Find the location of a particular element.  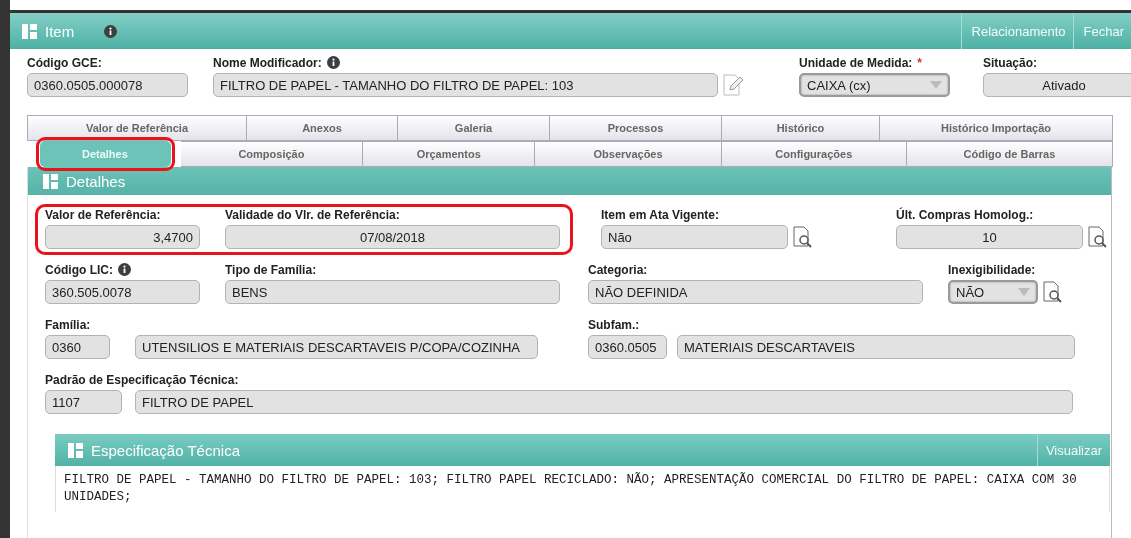

dropdown: NÃO is located at coordinates (993, 292).